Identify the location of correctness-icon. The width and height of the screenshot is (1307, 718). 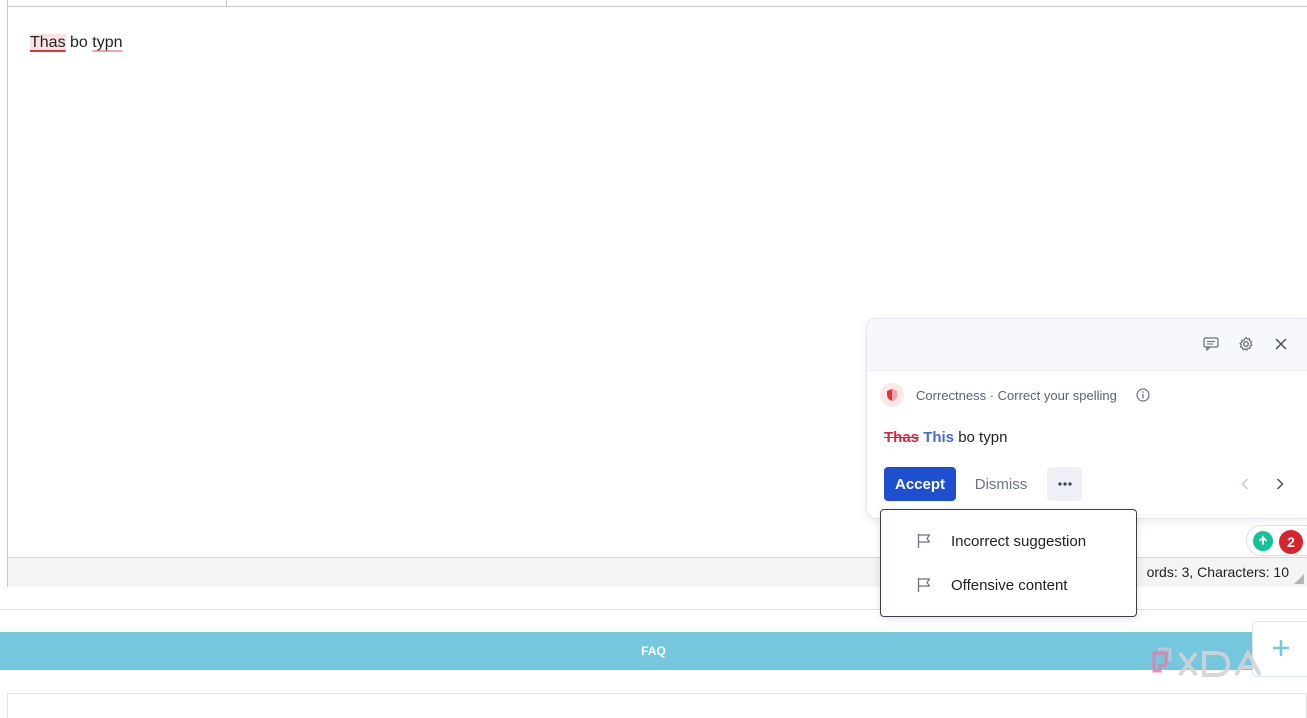
(892, 395).